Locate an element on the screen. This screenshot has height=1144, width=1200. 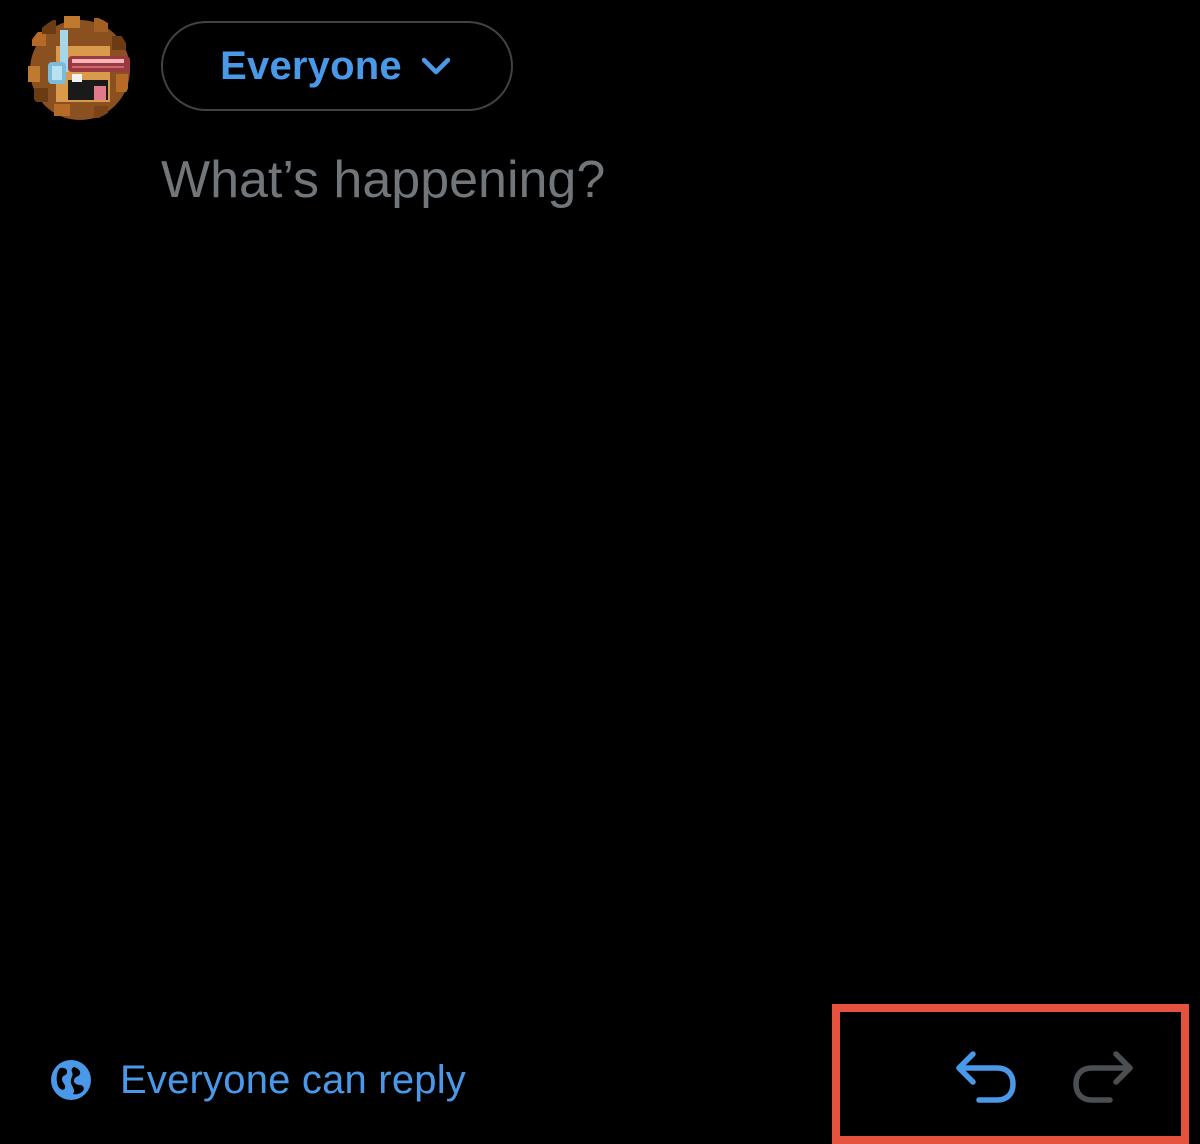
undo-icon is located at coordinates (986, 1077).